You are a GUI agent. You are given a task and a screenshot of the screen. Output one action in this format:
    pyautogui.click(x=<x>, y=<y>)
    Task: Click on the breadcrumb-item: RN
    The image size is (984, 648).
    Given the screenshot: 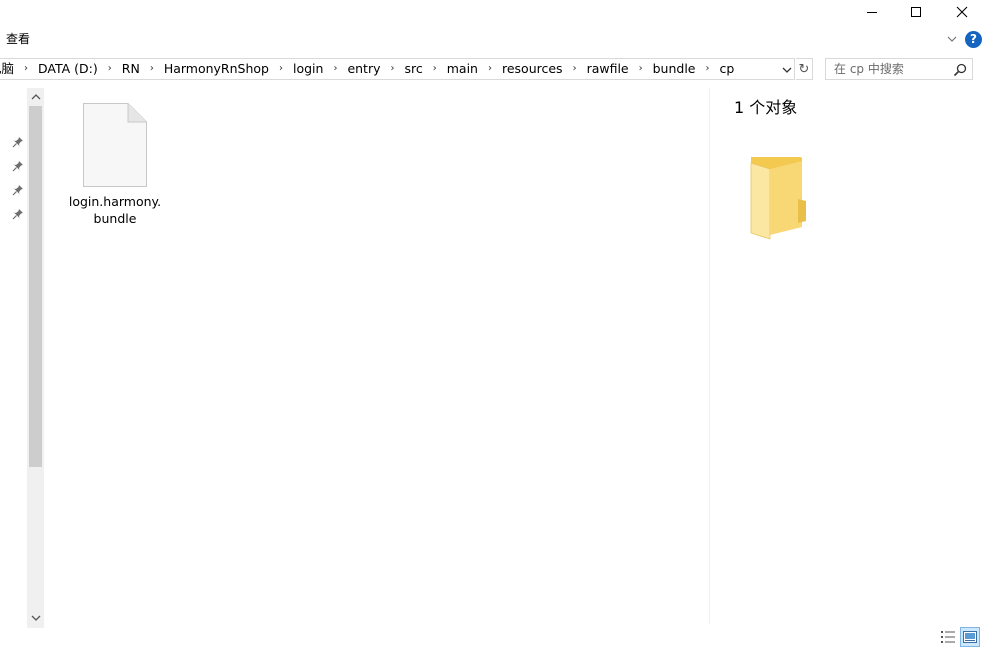 What is the action you would take?
    pyautogui.click(x=131, y=69)
    